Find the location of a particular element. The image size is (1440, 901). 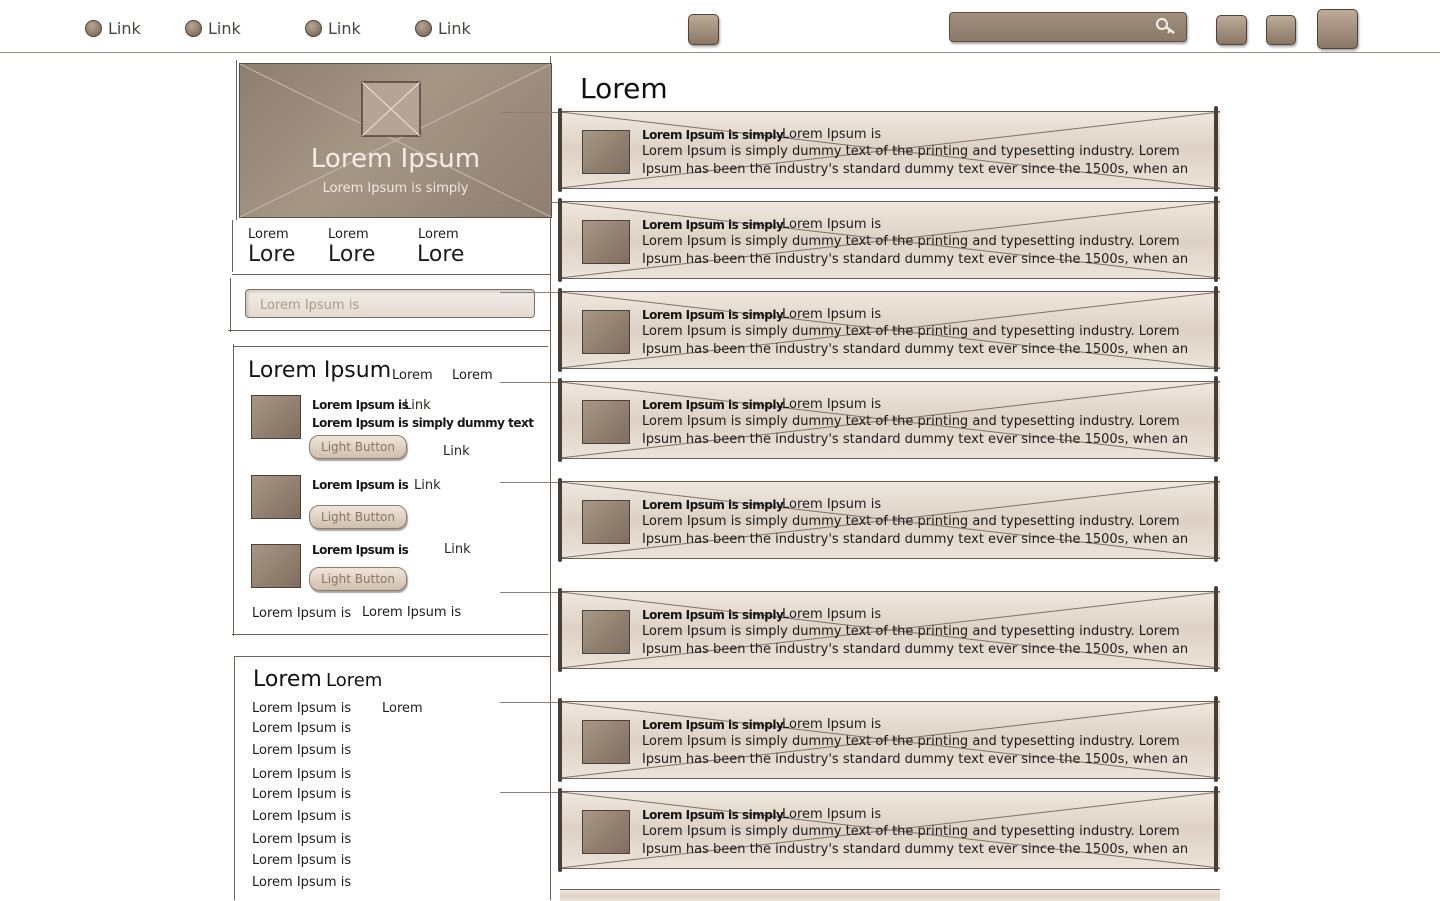

header-search is located at coordinates (1068, 27).